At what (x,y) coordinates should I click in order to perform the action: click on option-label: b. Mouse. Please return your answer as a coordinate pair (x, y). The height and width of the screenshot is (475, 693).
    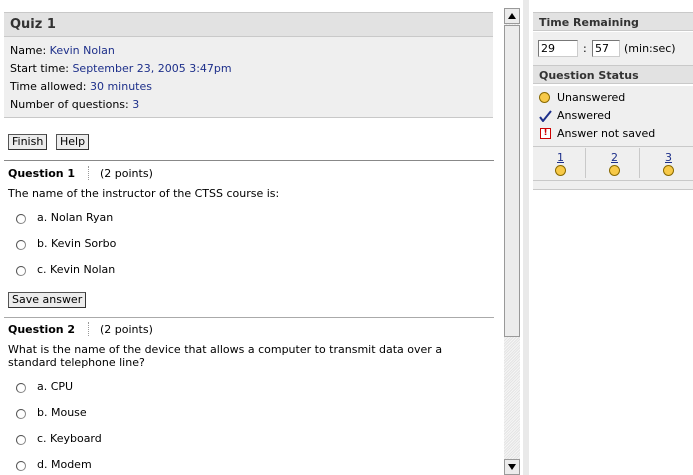
    Looking at the image, I should click on (62, 412).